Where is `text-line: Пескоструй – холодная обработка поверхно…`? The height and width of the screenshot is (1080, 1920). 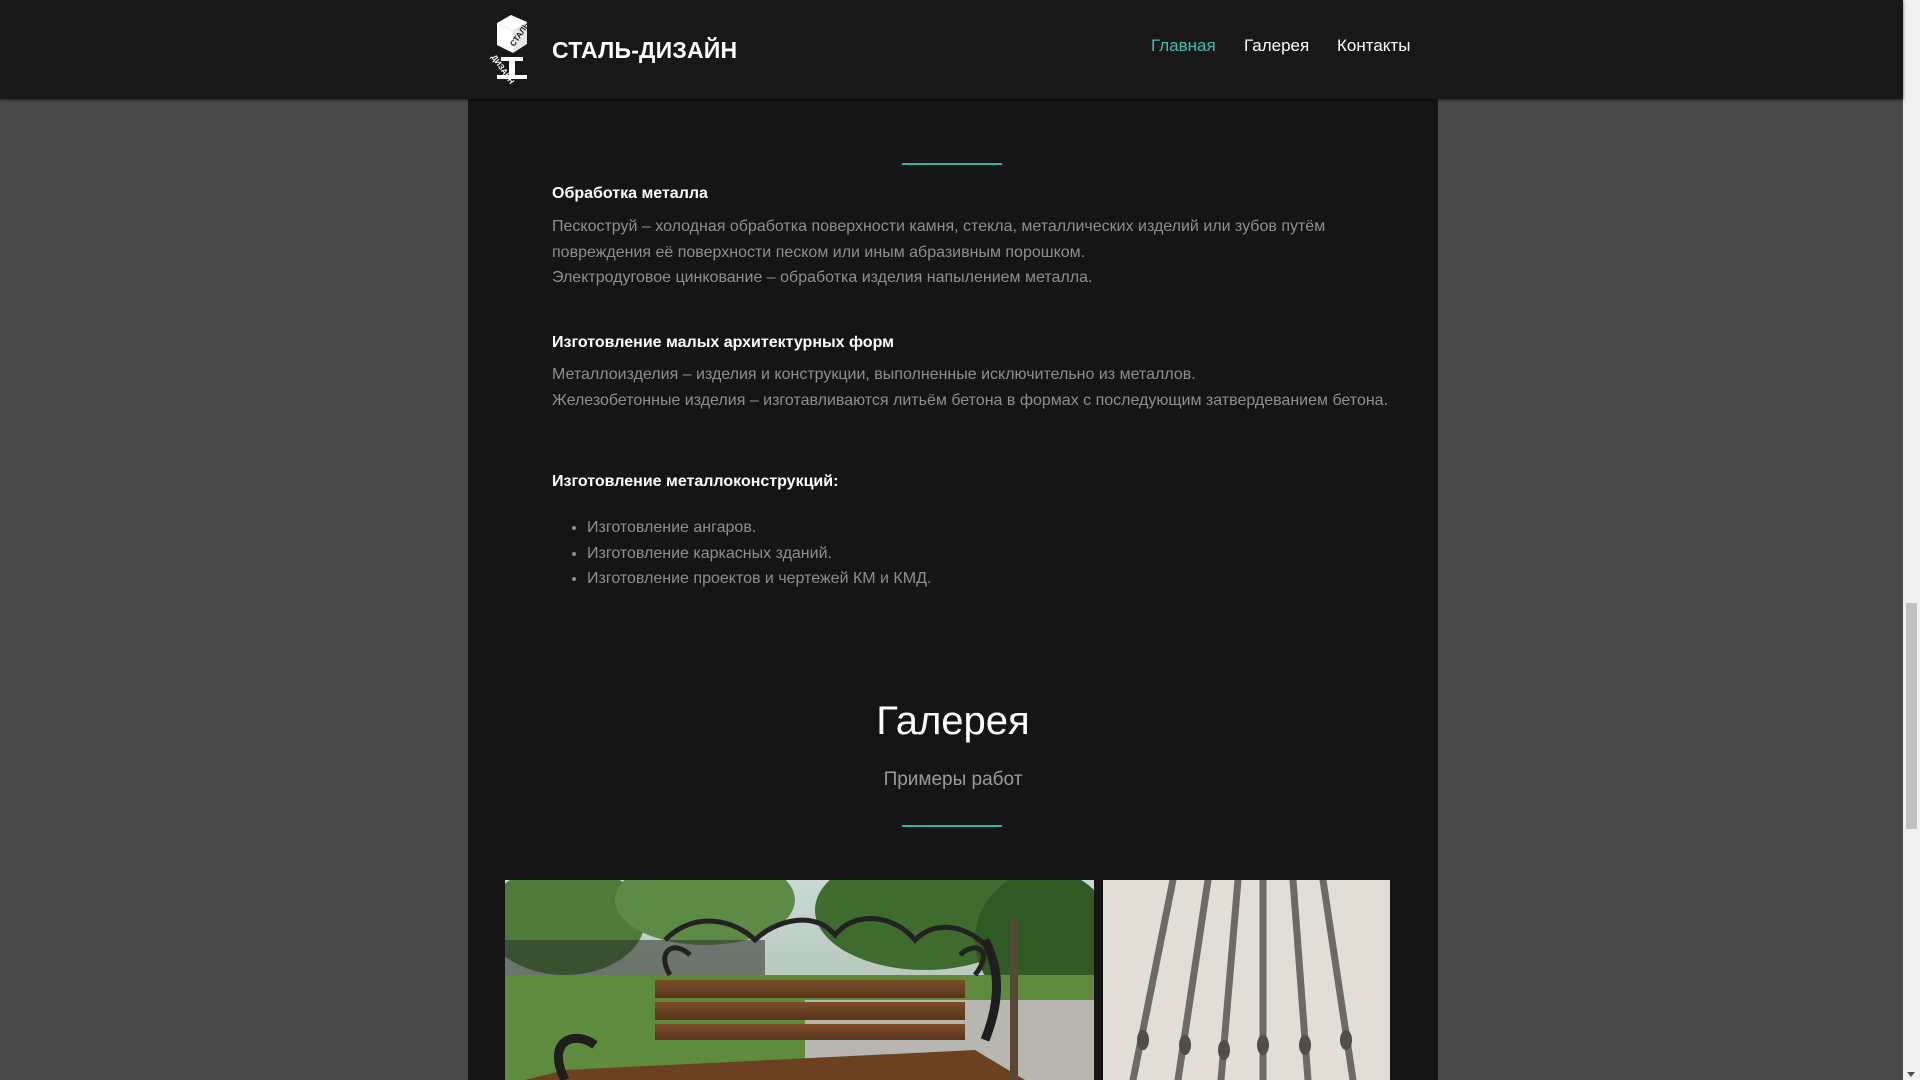
text-line: Пескоструй – холодная обработка поверхно… is located at coordinates (939, 226).